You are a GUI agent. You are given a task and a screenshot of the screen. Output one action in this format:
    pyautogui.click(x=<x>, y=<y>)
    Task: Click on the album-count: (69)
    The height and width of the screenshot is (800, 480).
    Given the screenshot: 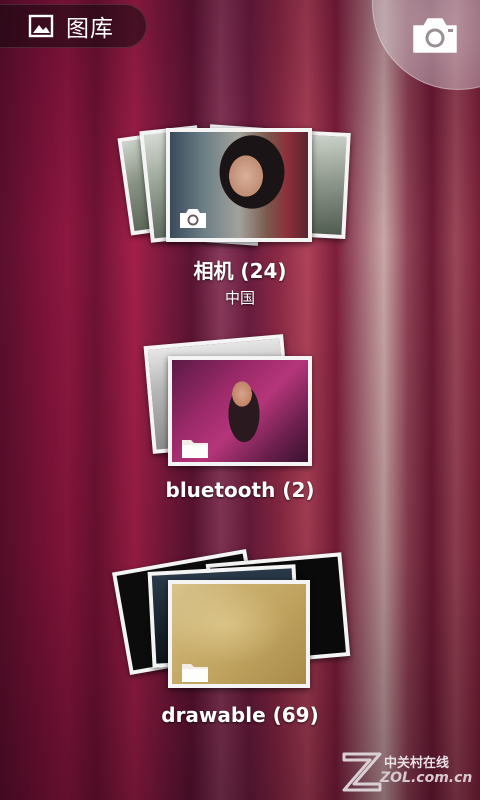 What is the action you would take?
    pyautogui.click(x=295, y=715)
    